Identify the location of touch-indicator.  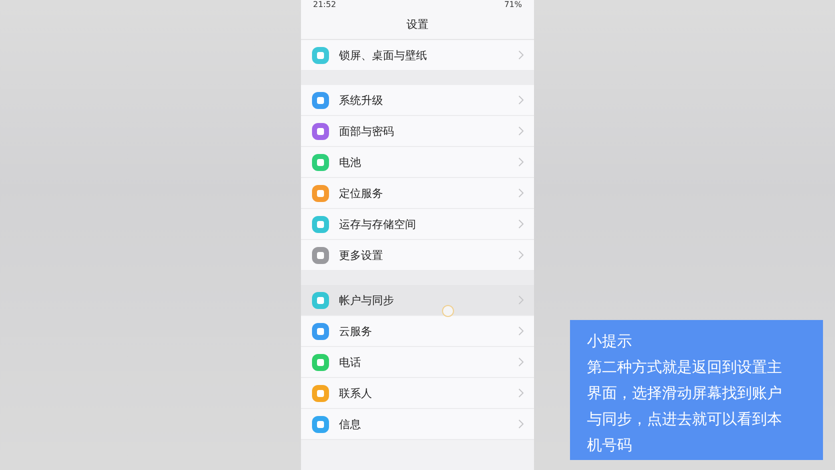
(448, 311).